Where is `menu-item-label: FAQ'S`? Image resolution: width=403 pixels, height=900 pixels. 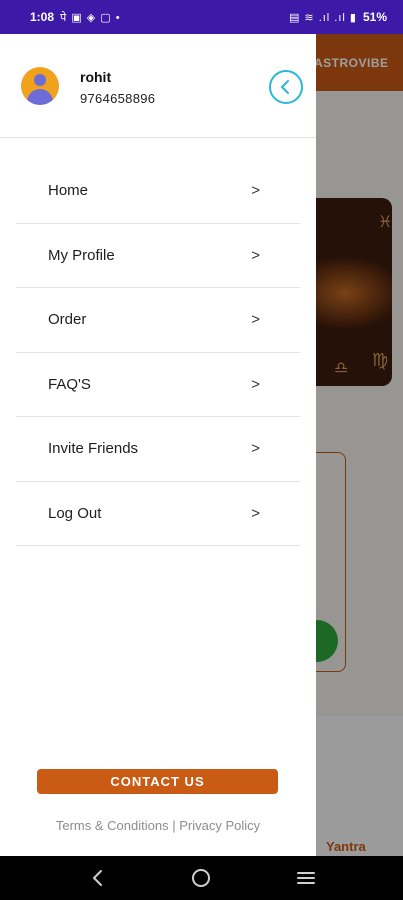 menu-item-label: FAQ'S is located at coordinates (69, 384).